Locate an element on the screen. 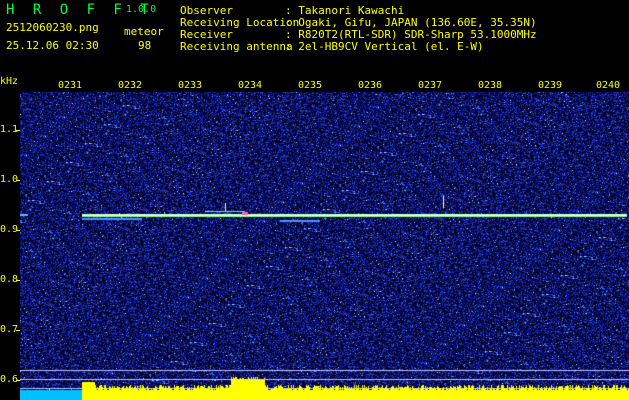 The width and height of the screenshot is (629, 400). time-tick: 0236 is located at coordinates (370, 85).